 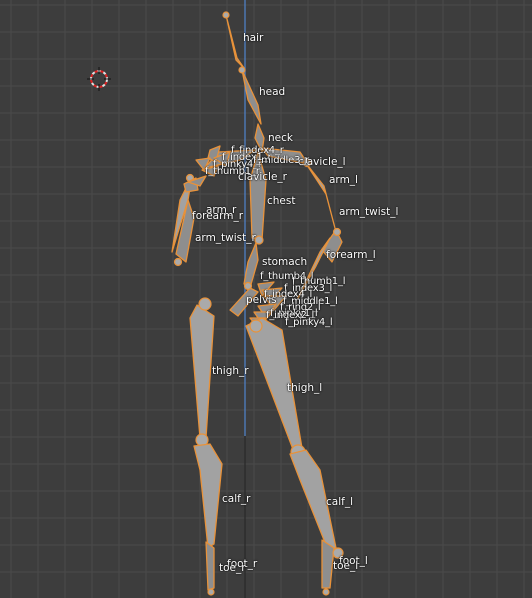 I want to click on label-forearm-l: forearm_l, so click(x=351, y=255).